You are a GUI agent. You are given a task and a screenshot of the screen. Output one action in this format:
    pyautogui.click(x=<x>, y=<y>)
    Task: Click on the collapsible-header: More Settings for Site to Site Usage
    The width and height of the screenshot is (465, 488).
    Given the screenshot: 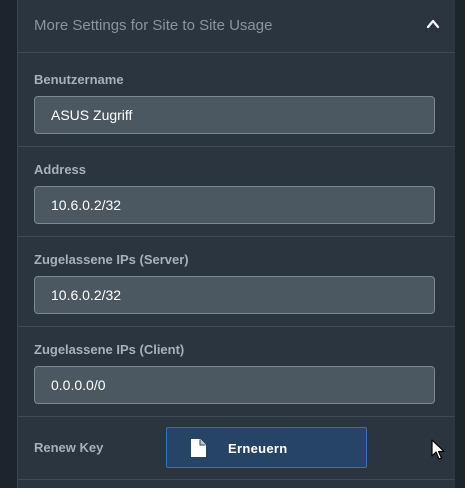 What is the action you would take?
    pyautogui.click(x=236, y=26)
    